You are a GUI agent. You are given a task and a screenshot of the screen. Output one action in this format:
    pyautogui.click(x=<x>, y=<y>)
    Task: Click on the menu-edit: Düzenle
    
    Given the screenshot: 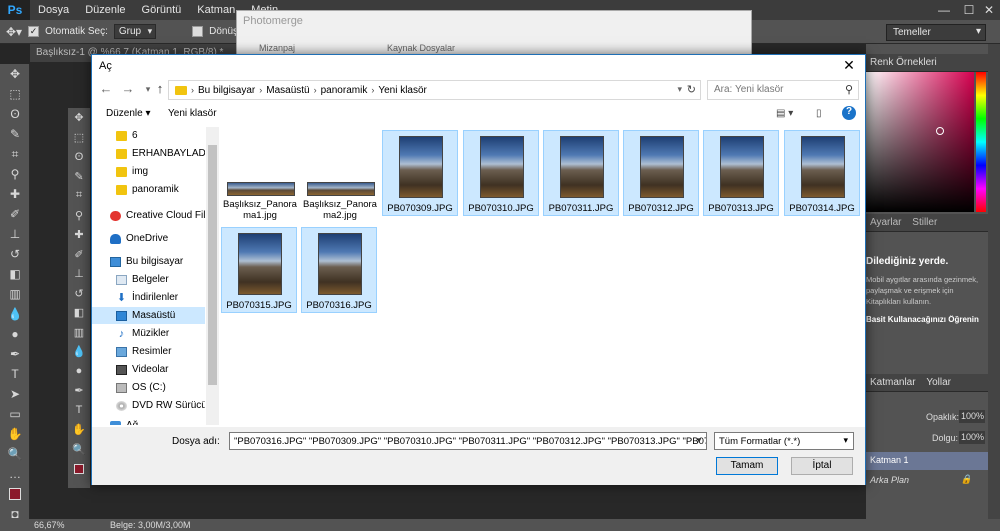 What is the action you would take?
    pyautogui.click(x=105, y=10)
    